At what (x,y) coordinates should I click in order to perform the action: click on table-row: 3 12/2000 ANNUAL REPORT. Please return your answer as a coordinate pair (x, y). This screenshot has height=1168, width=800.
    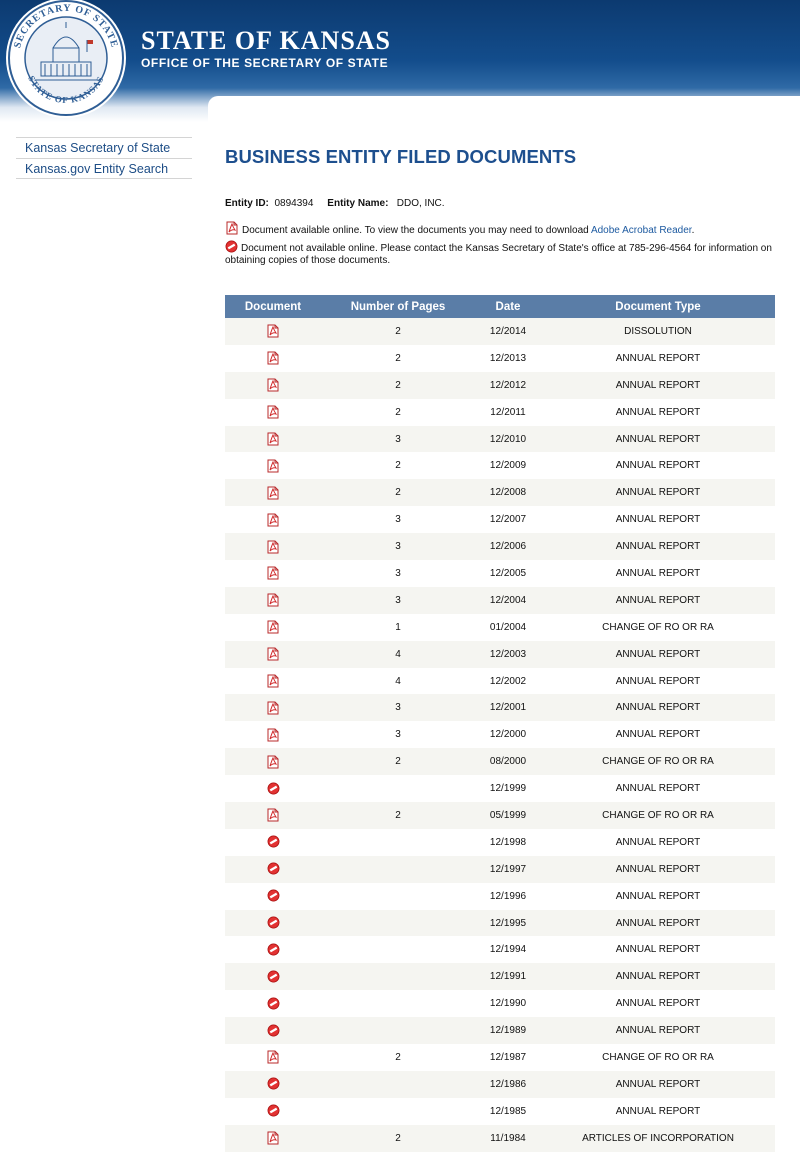
    Looking at the image, I should click on (500, 735).